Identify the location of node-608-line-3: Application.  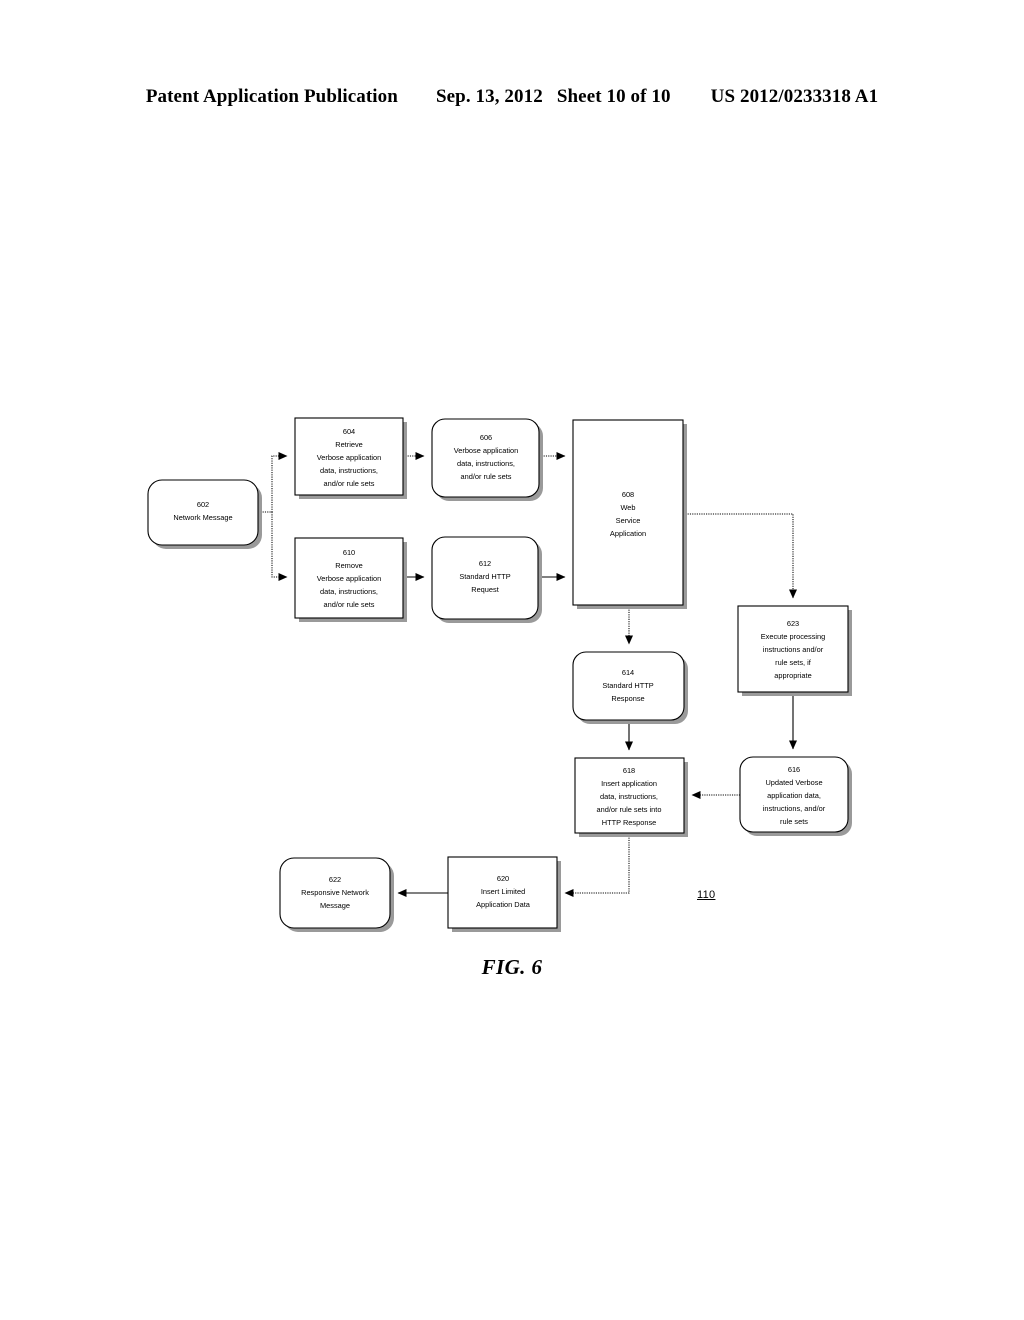
(628, 533).